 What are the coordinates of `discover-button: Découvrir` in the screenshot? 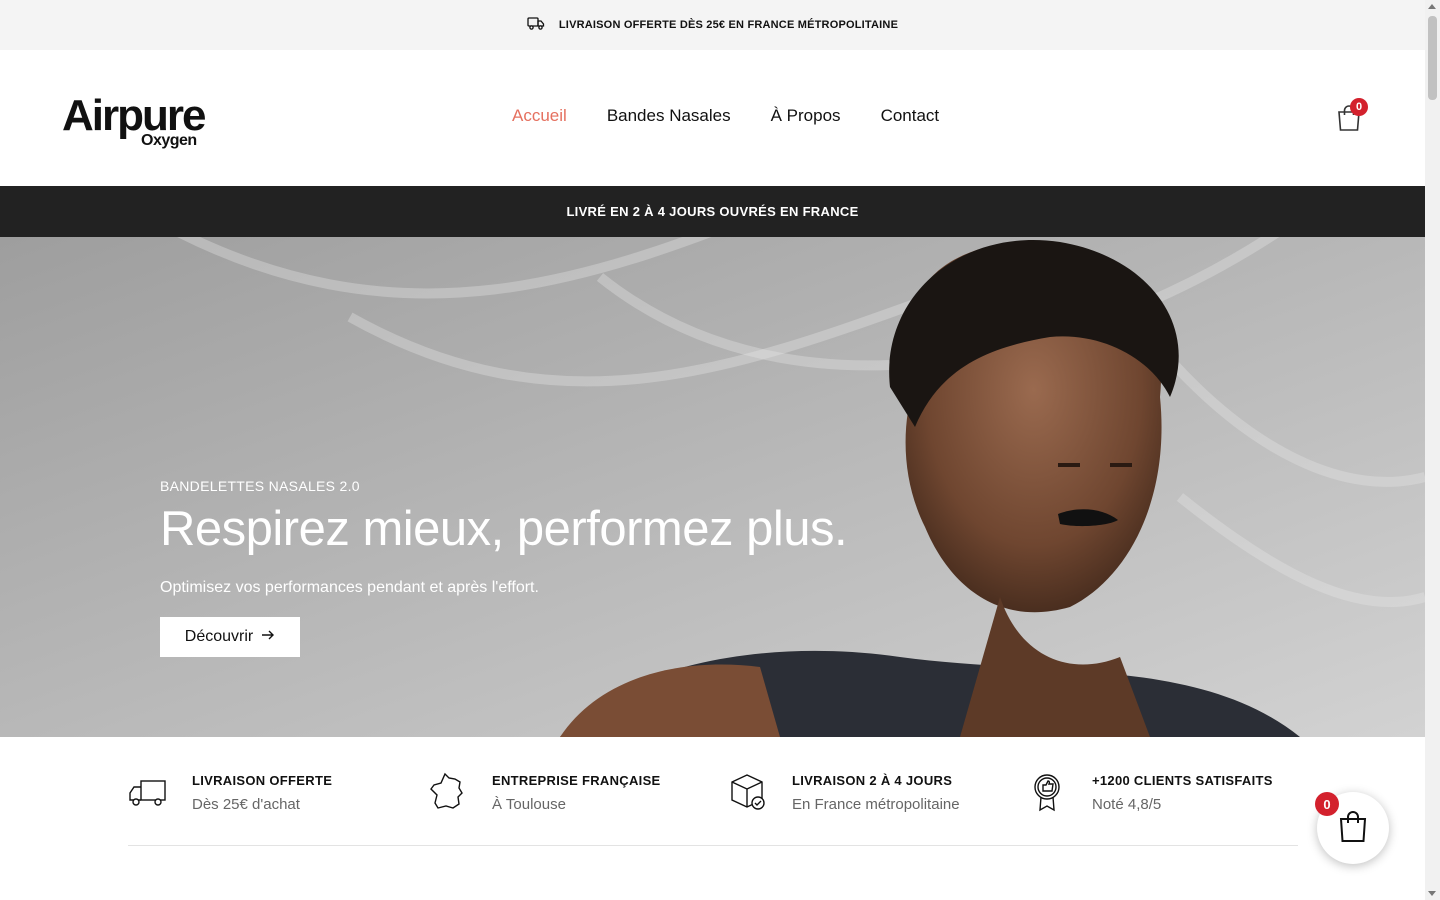 It's located at (230, 637).